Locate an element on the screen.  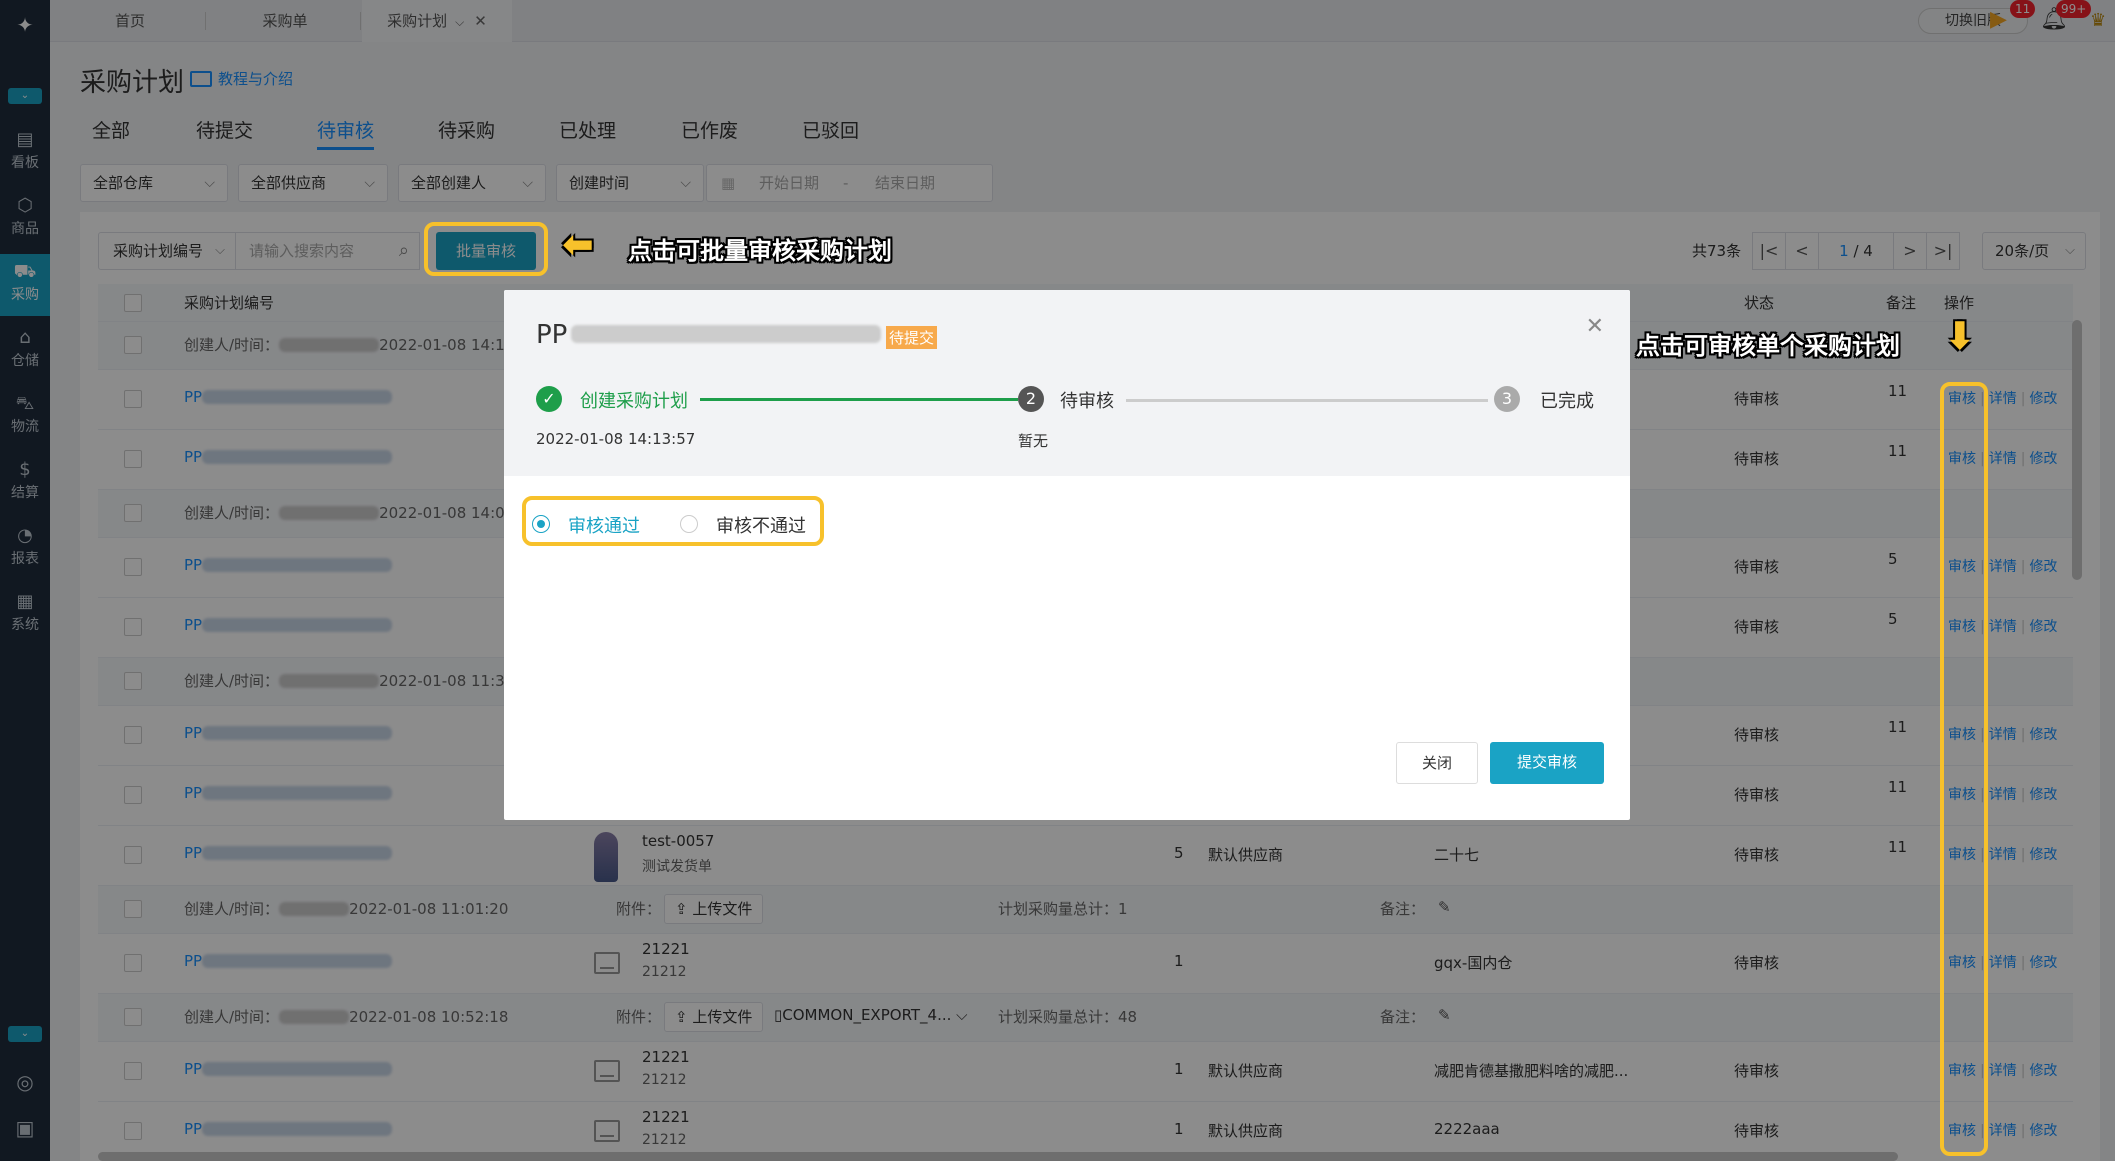
check-icon: ✓ is located at coordinates (549, 399).